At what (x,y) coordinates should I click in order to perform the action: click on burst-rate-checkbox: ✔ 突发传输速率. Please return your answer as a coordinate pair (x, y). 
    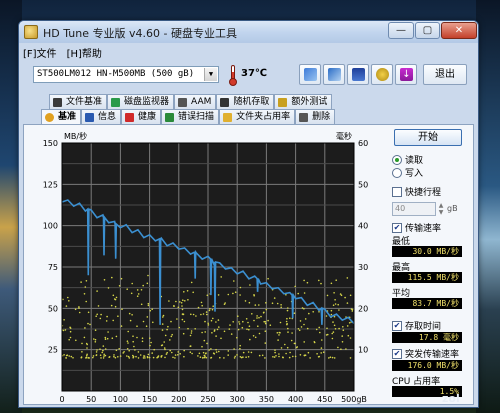
    Looking at the image, I should click on (425, 353).